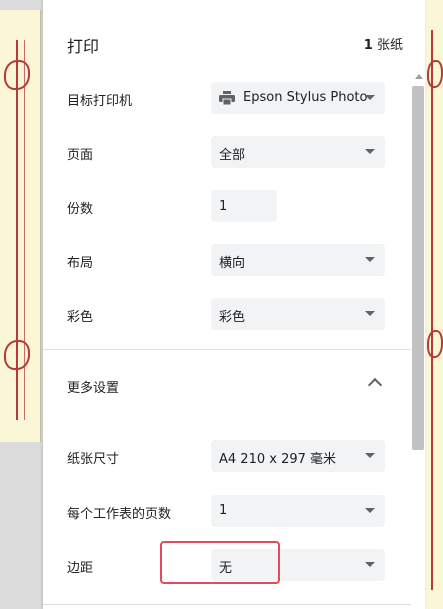  I want to click on pages-per-sheet-select: 1, so click(298, 511).